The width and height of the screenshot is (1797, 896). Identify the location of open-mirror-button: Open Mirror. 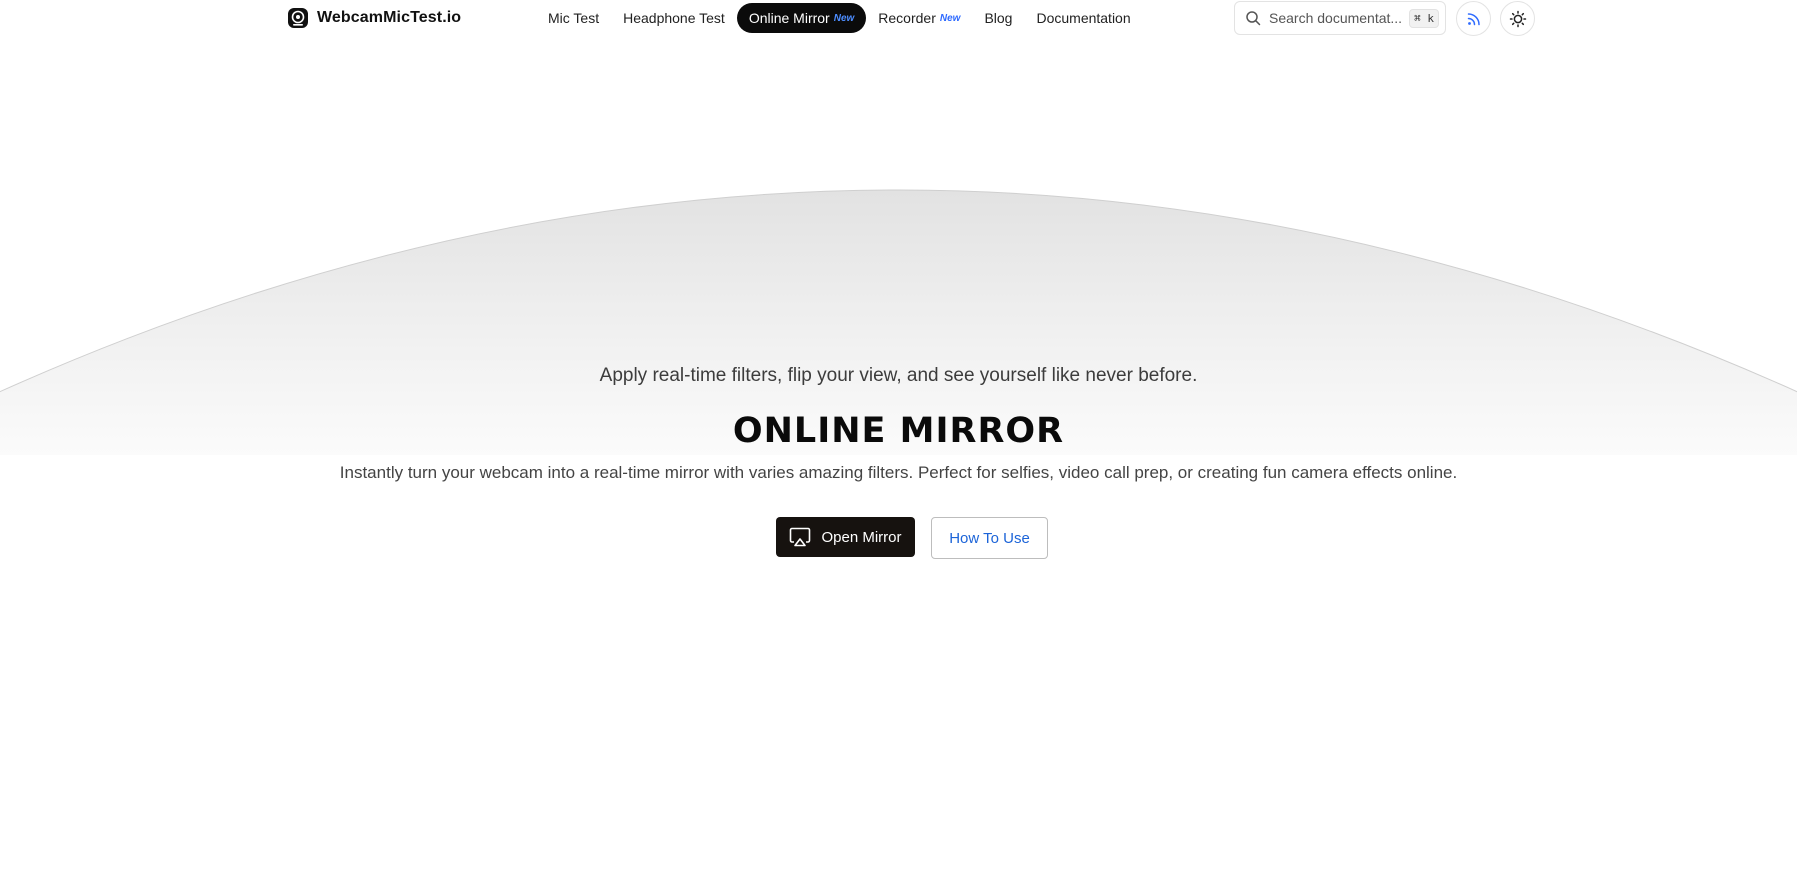
(845, 537).